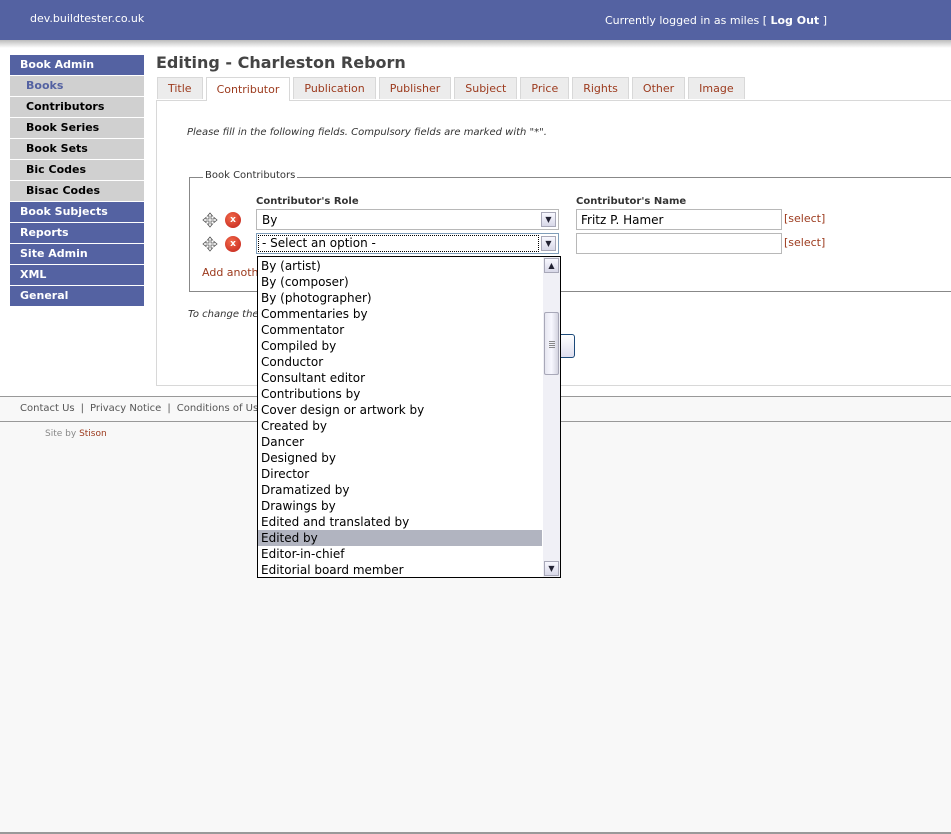 Image resolution: width=951 pixels, height=834 pixels. I want to click on dropdown-option: Commentaries by, so click(400, 314).